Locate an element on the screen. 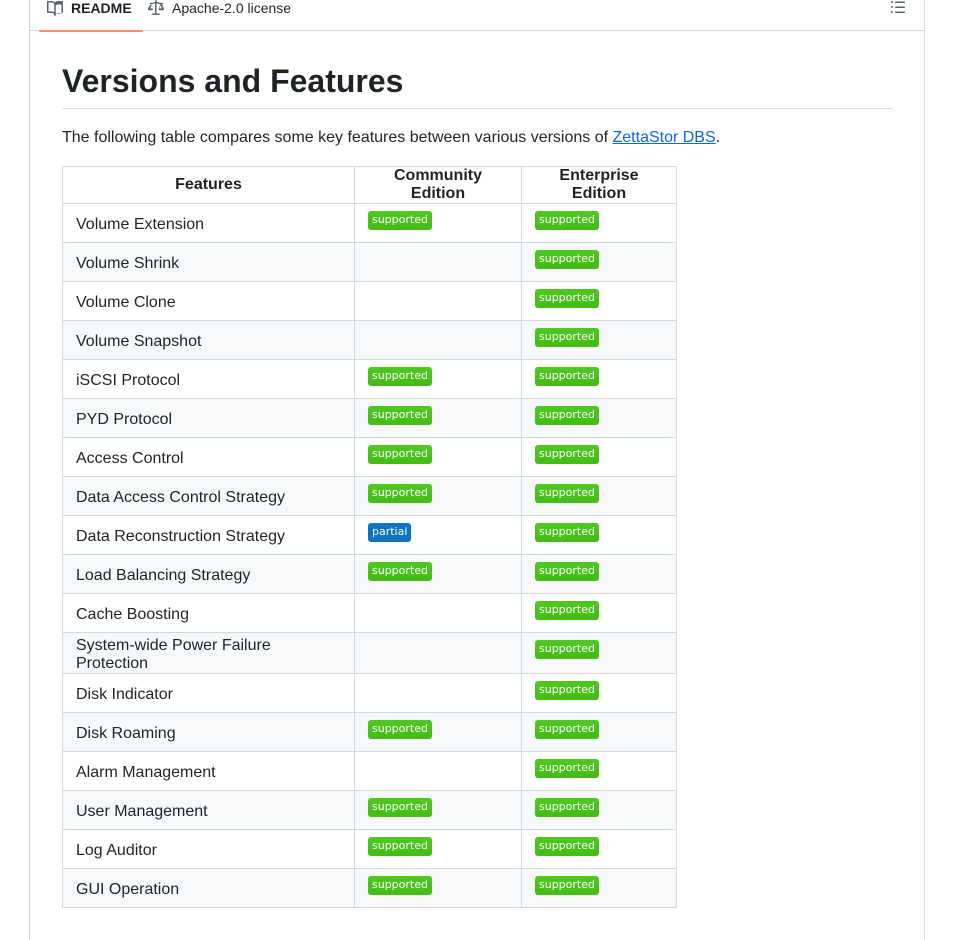 The width and height of the screenshot is (959, 940). table-row: Volume Clone supported is located at coordinates (369, 301).